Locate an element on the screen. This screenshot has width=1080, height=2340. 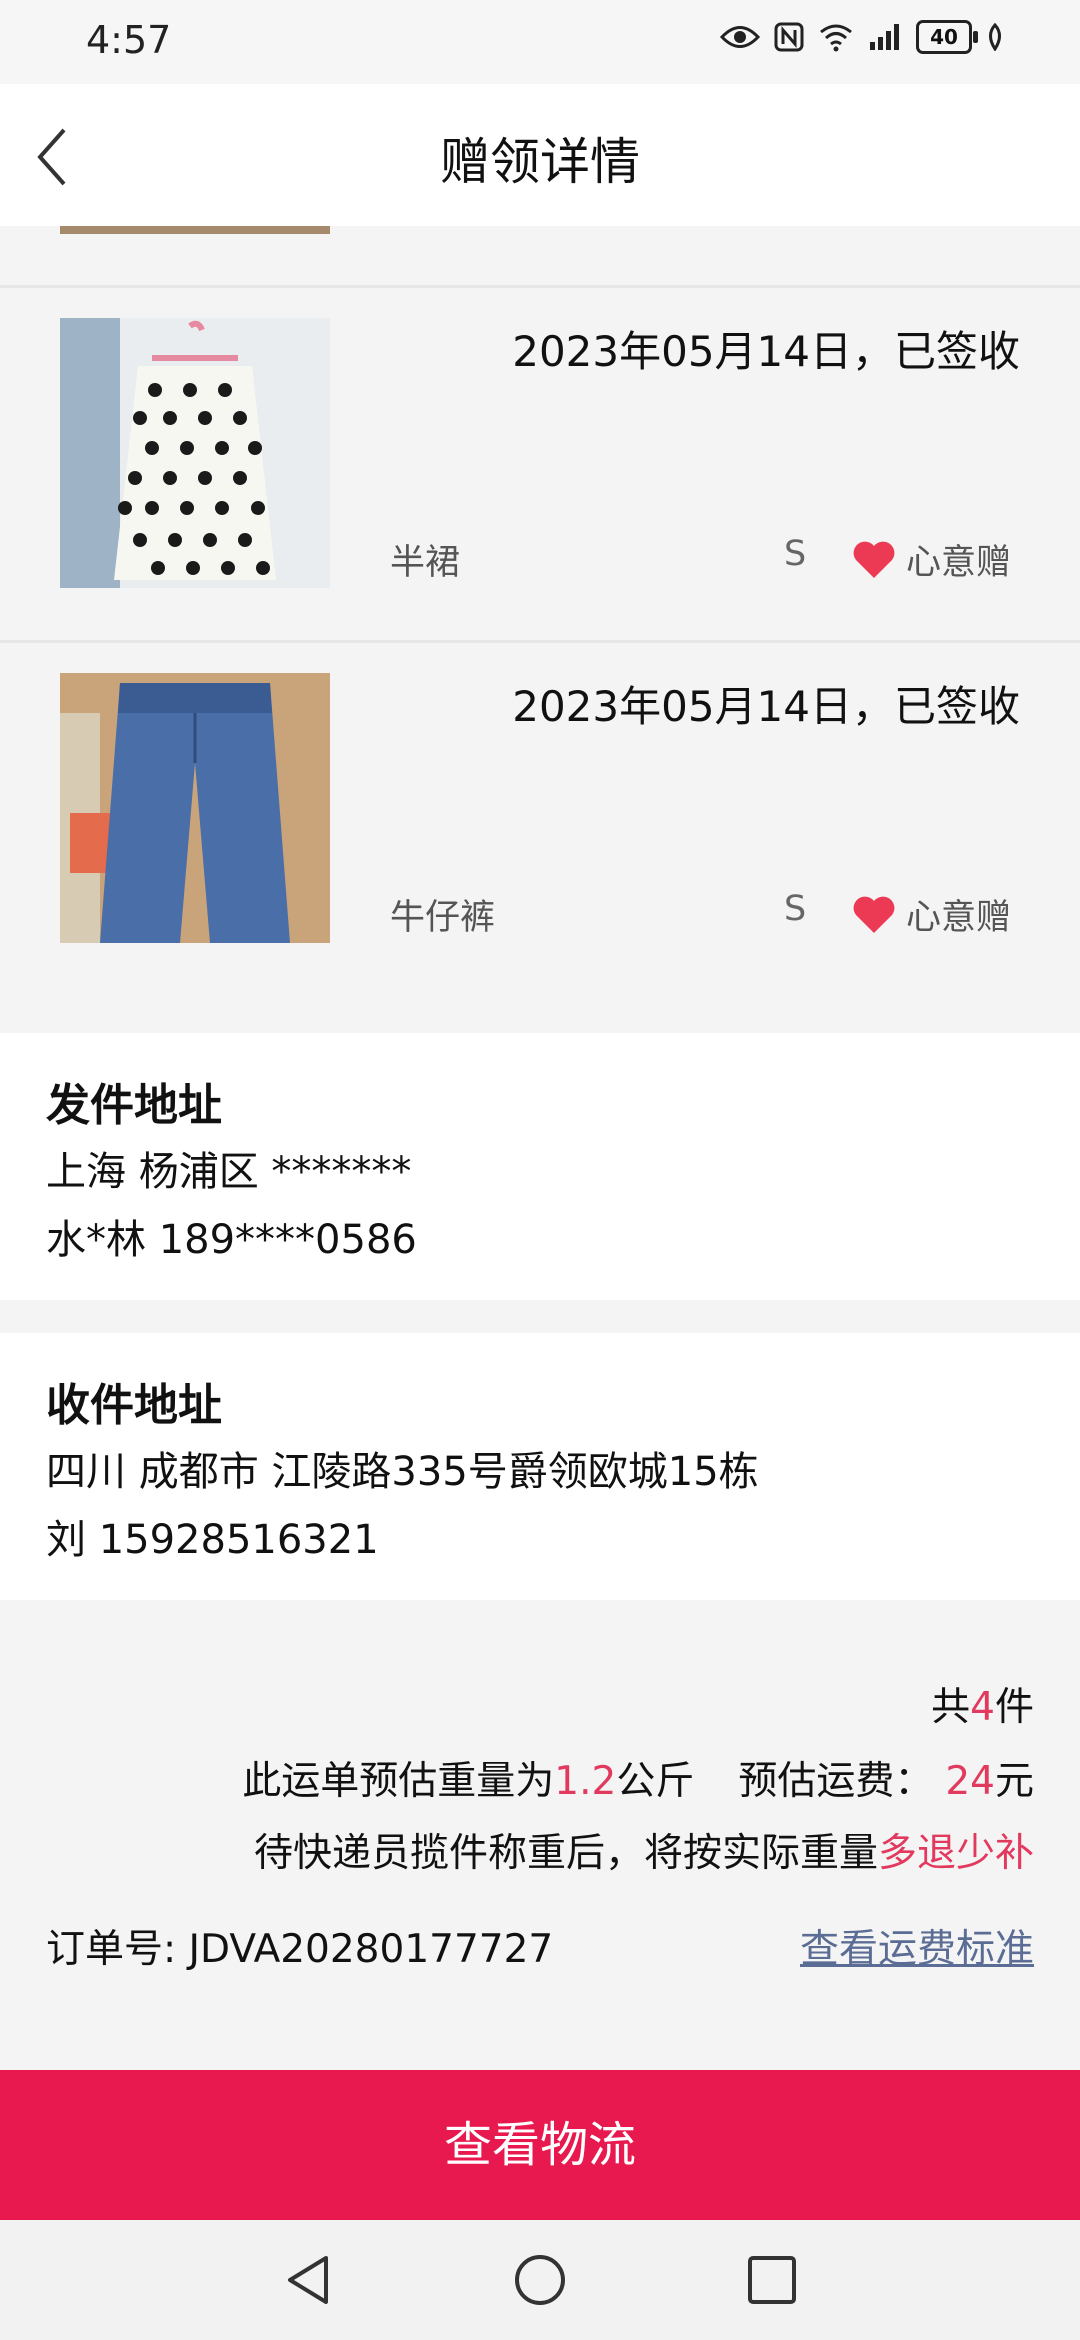
top-app-bar: 赠领详情 is located at coordinates (540, 155).